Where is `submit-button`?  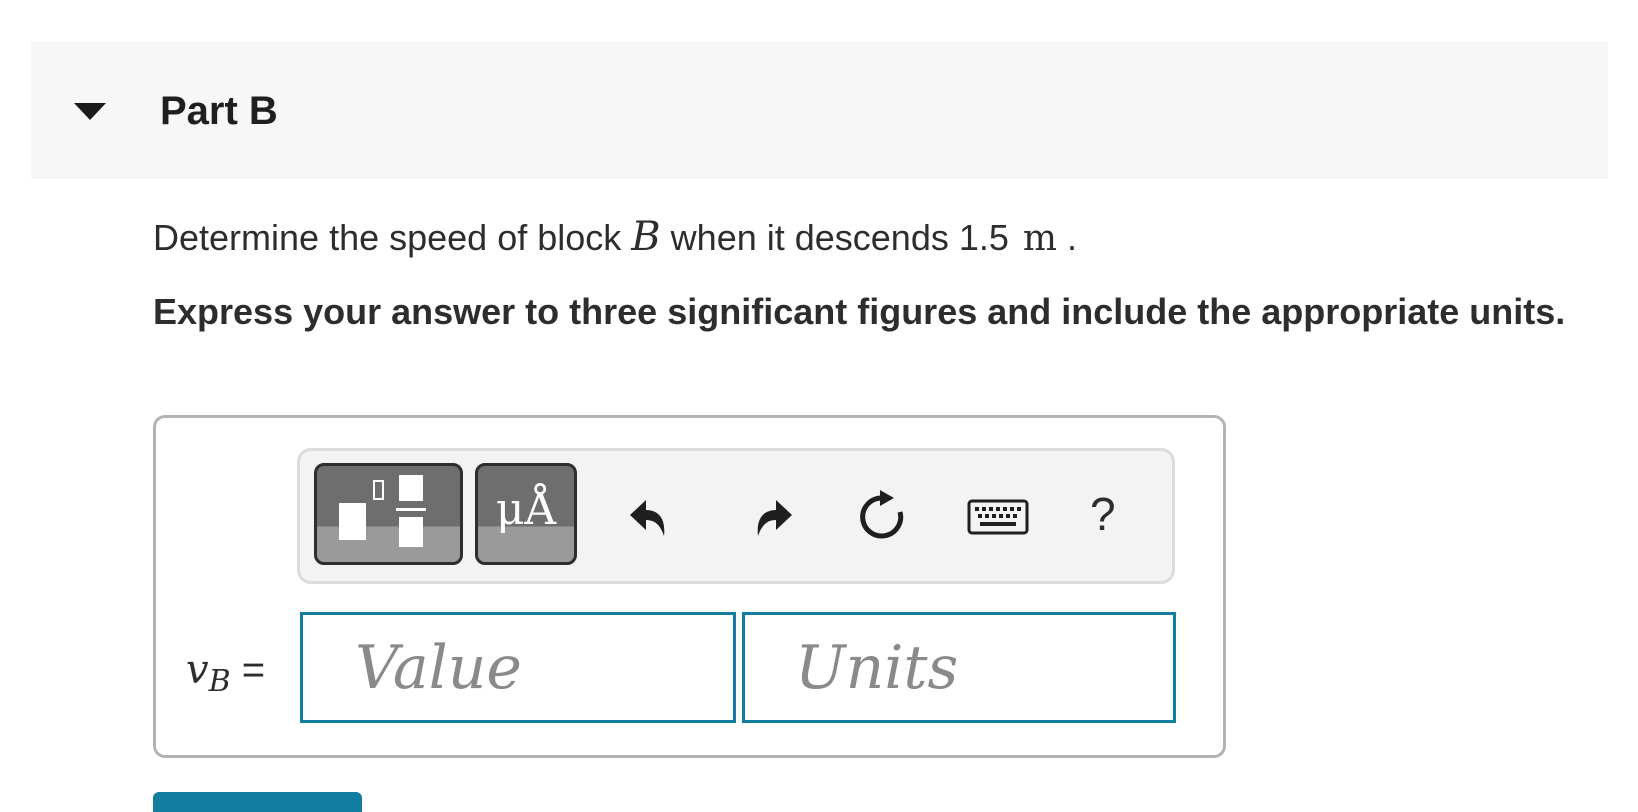 submit-button is located at coordinates (257, 802).